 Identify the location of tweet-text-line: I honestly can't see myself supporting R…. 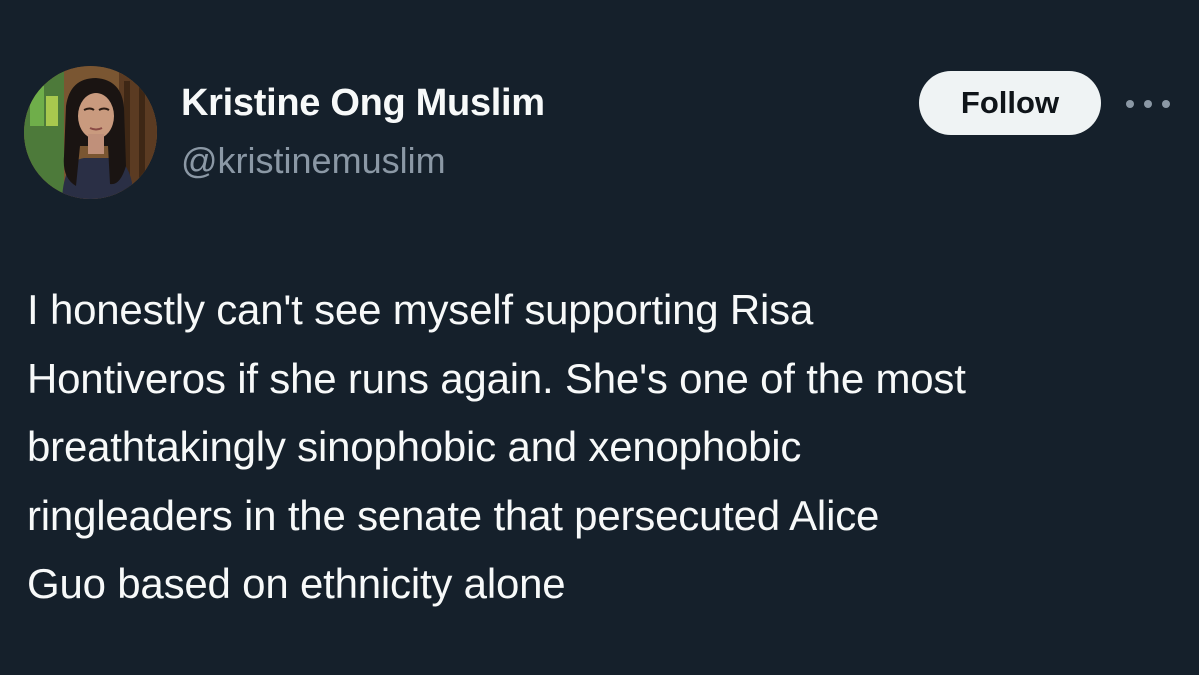
(420, 309).